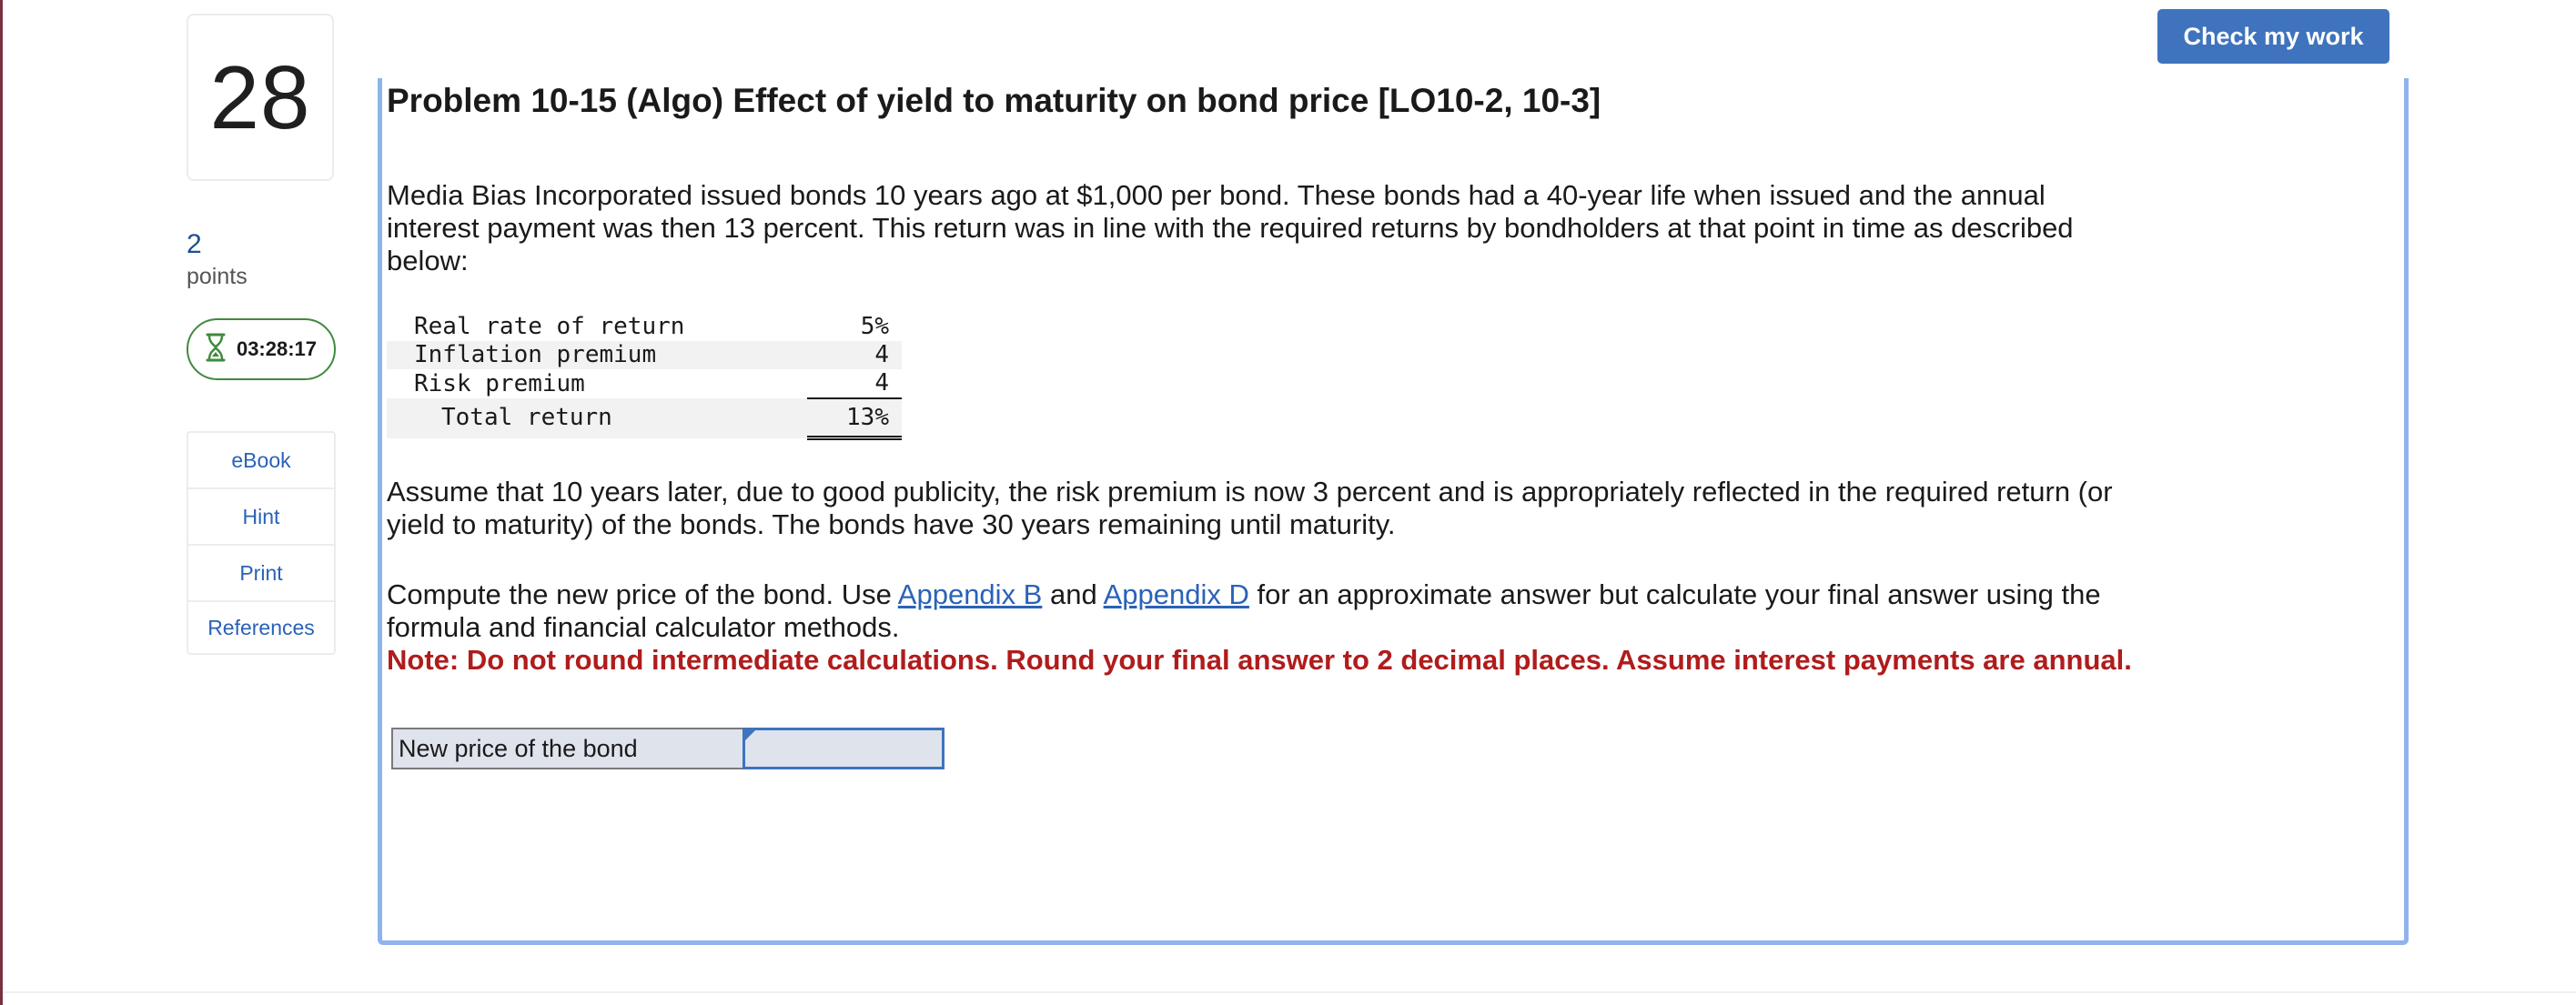 This screenshot has width=2576, height=1005. Describe the element at coordinates (216, 350) in the screenshot. I see `hourglass-icon` at that location.